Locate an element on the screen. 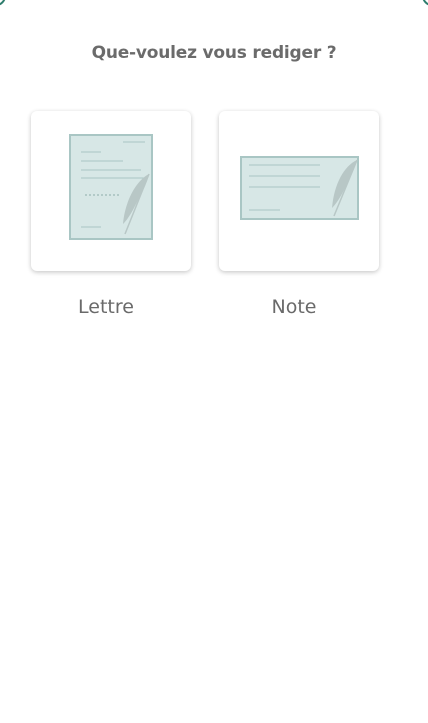 The image size is (428, 723). note-option-card is located at coordinates (299, 191).